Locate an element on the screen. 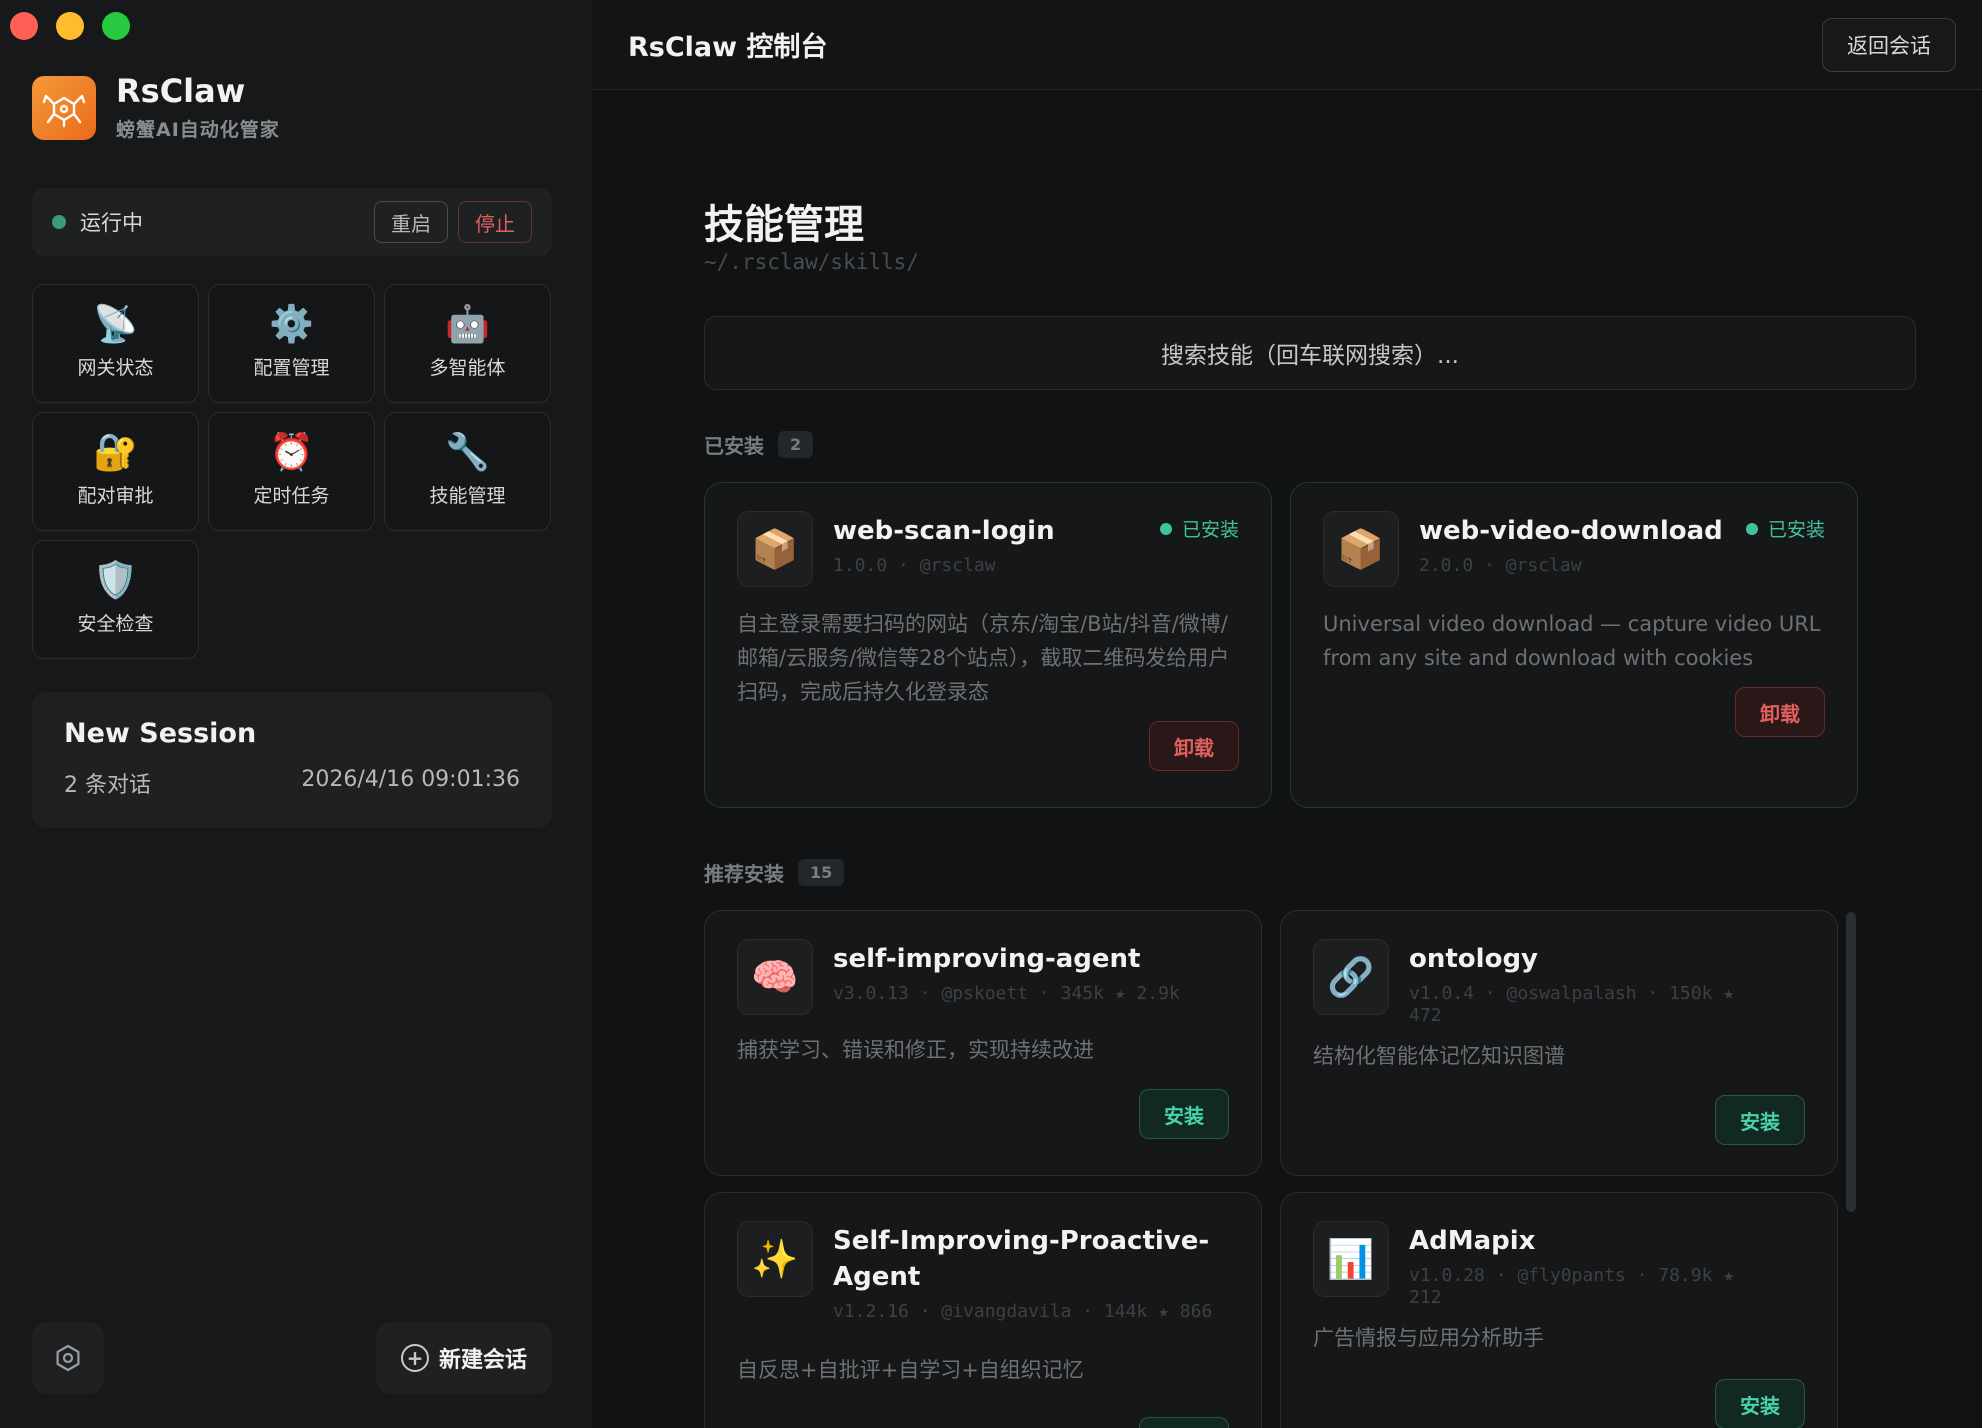  nav-tile-security-check: 🛡️ 安全检查 is located at coordinates (115, 599).